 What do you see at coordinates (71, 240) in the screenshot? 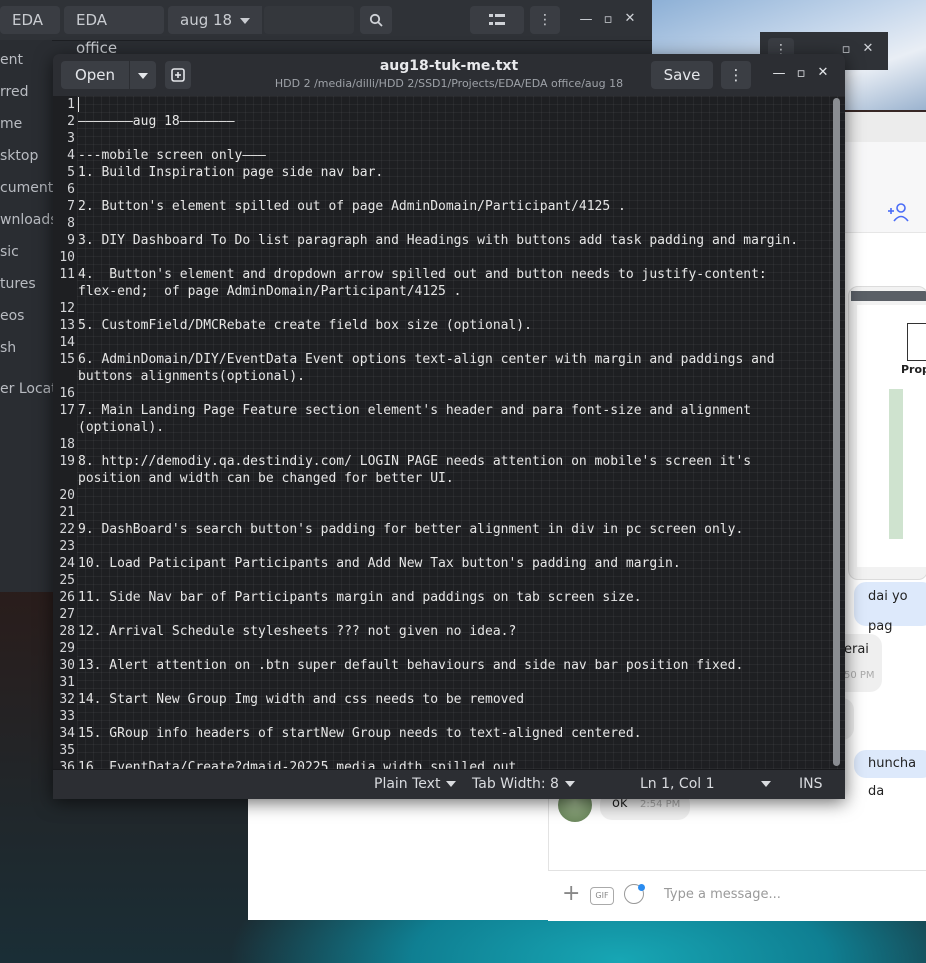
I see `line-number: 9` at bounding box center [71, 240].